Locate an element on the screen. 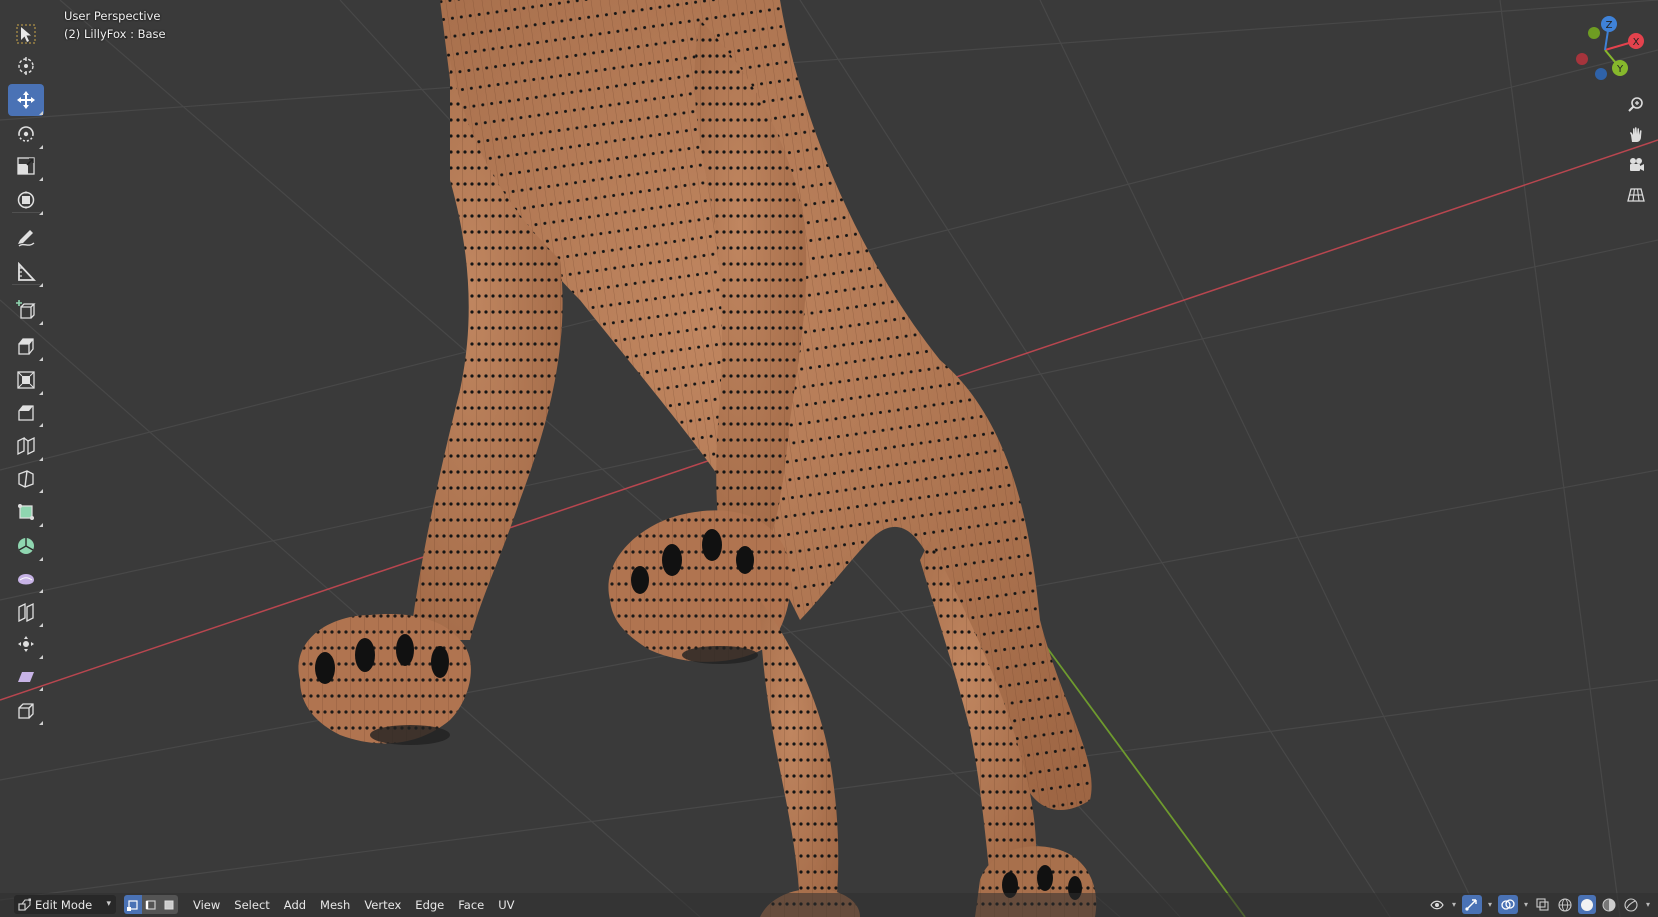  face-select-button is located at coordinates (169, 904).